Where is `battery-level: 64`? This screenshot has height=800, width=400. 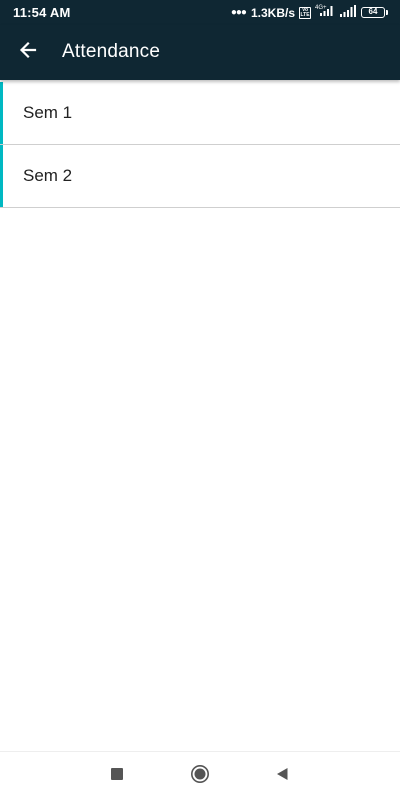 battery-level: 64 is located at coordinates (373, 12).